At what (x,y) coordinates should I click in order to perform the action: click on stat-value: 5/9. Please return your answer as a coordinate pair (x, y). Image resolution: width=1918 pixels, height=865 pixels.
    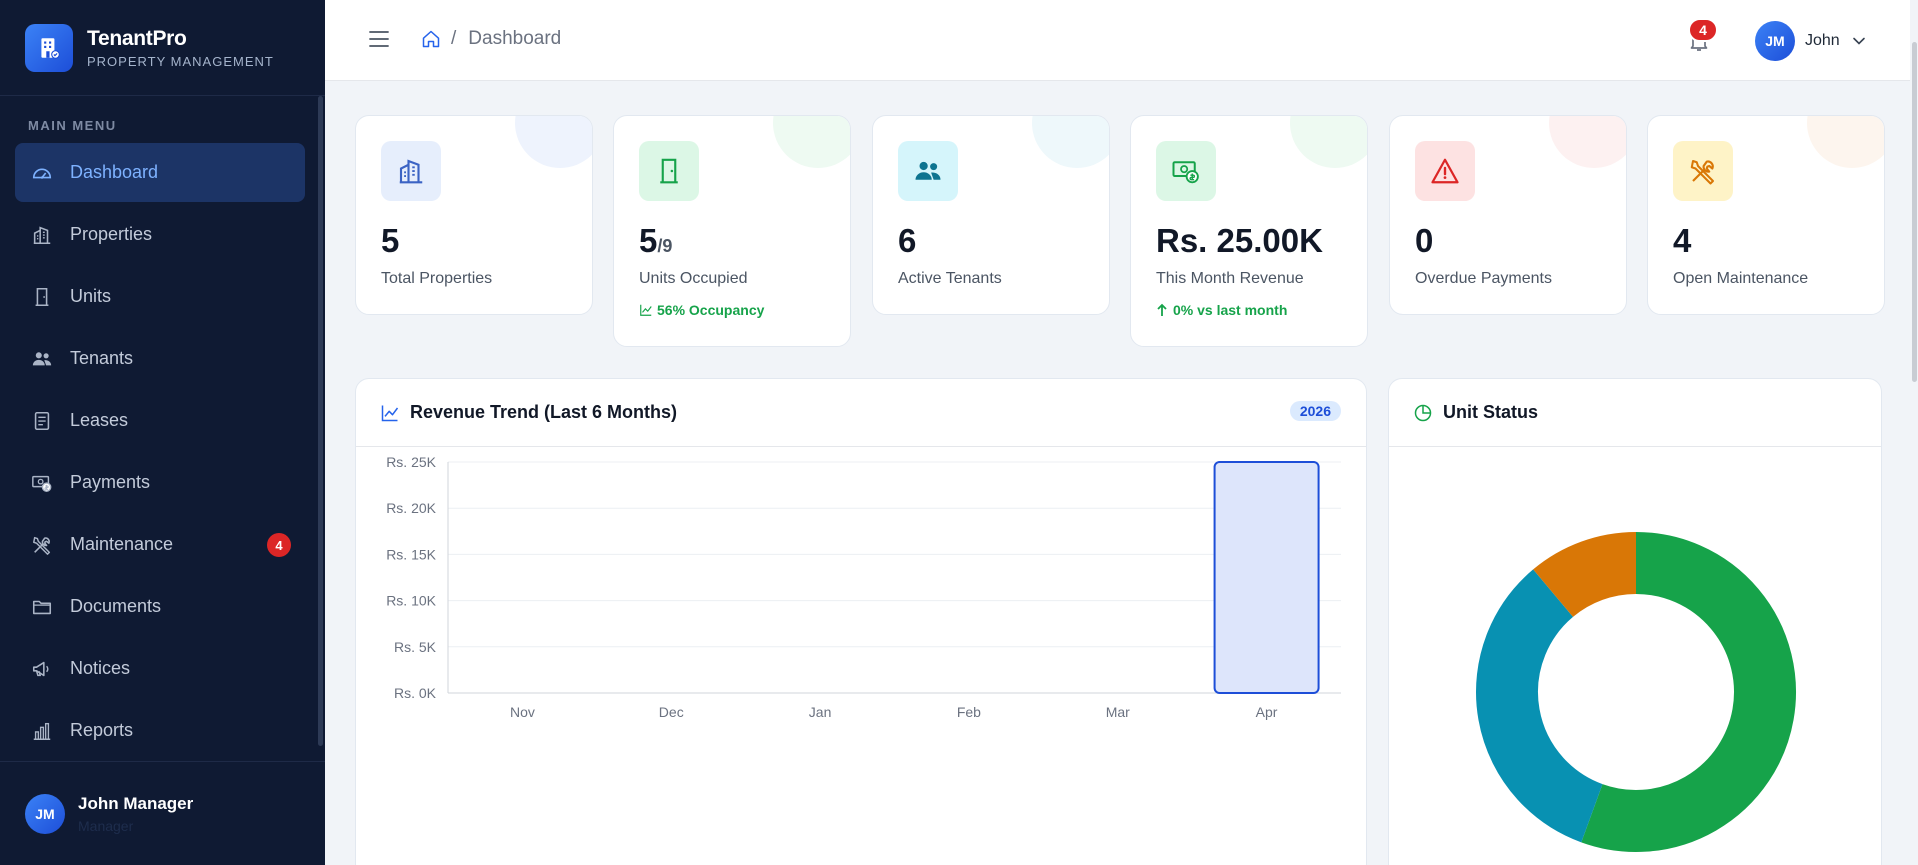
    Looking at the image, I should click on (656, 240).